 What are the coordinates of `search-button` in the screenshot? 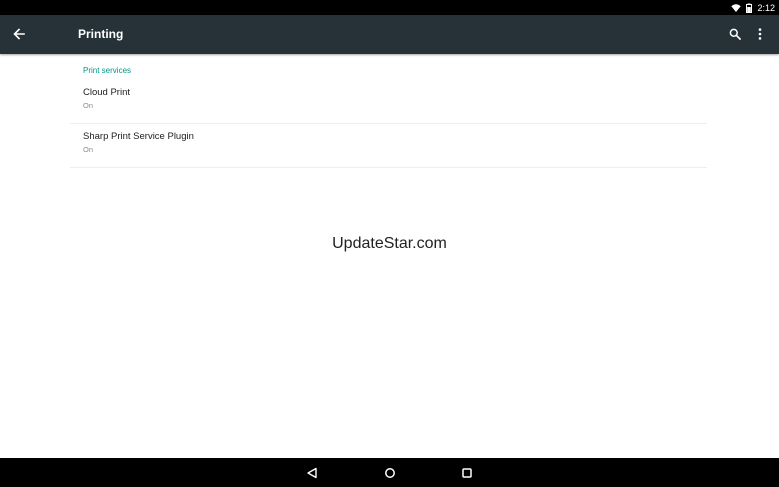 It's located at (735, 34).